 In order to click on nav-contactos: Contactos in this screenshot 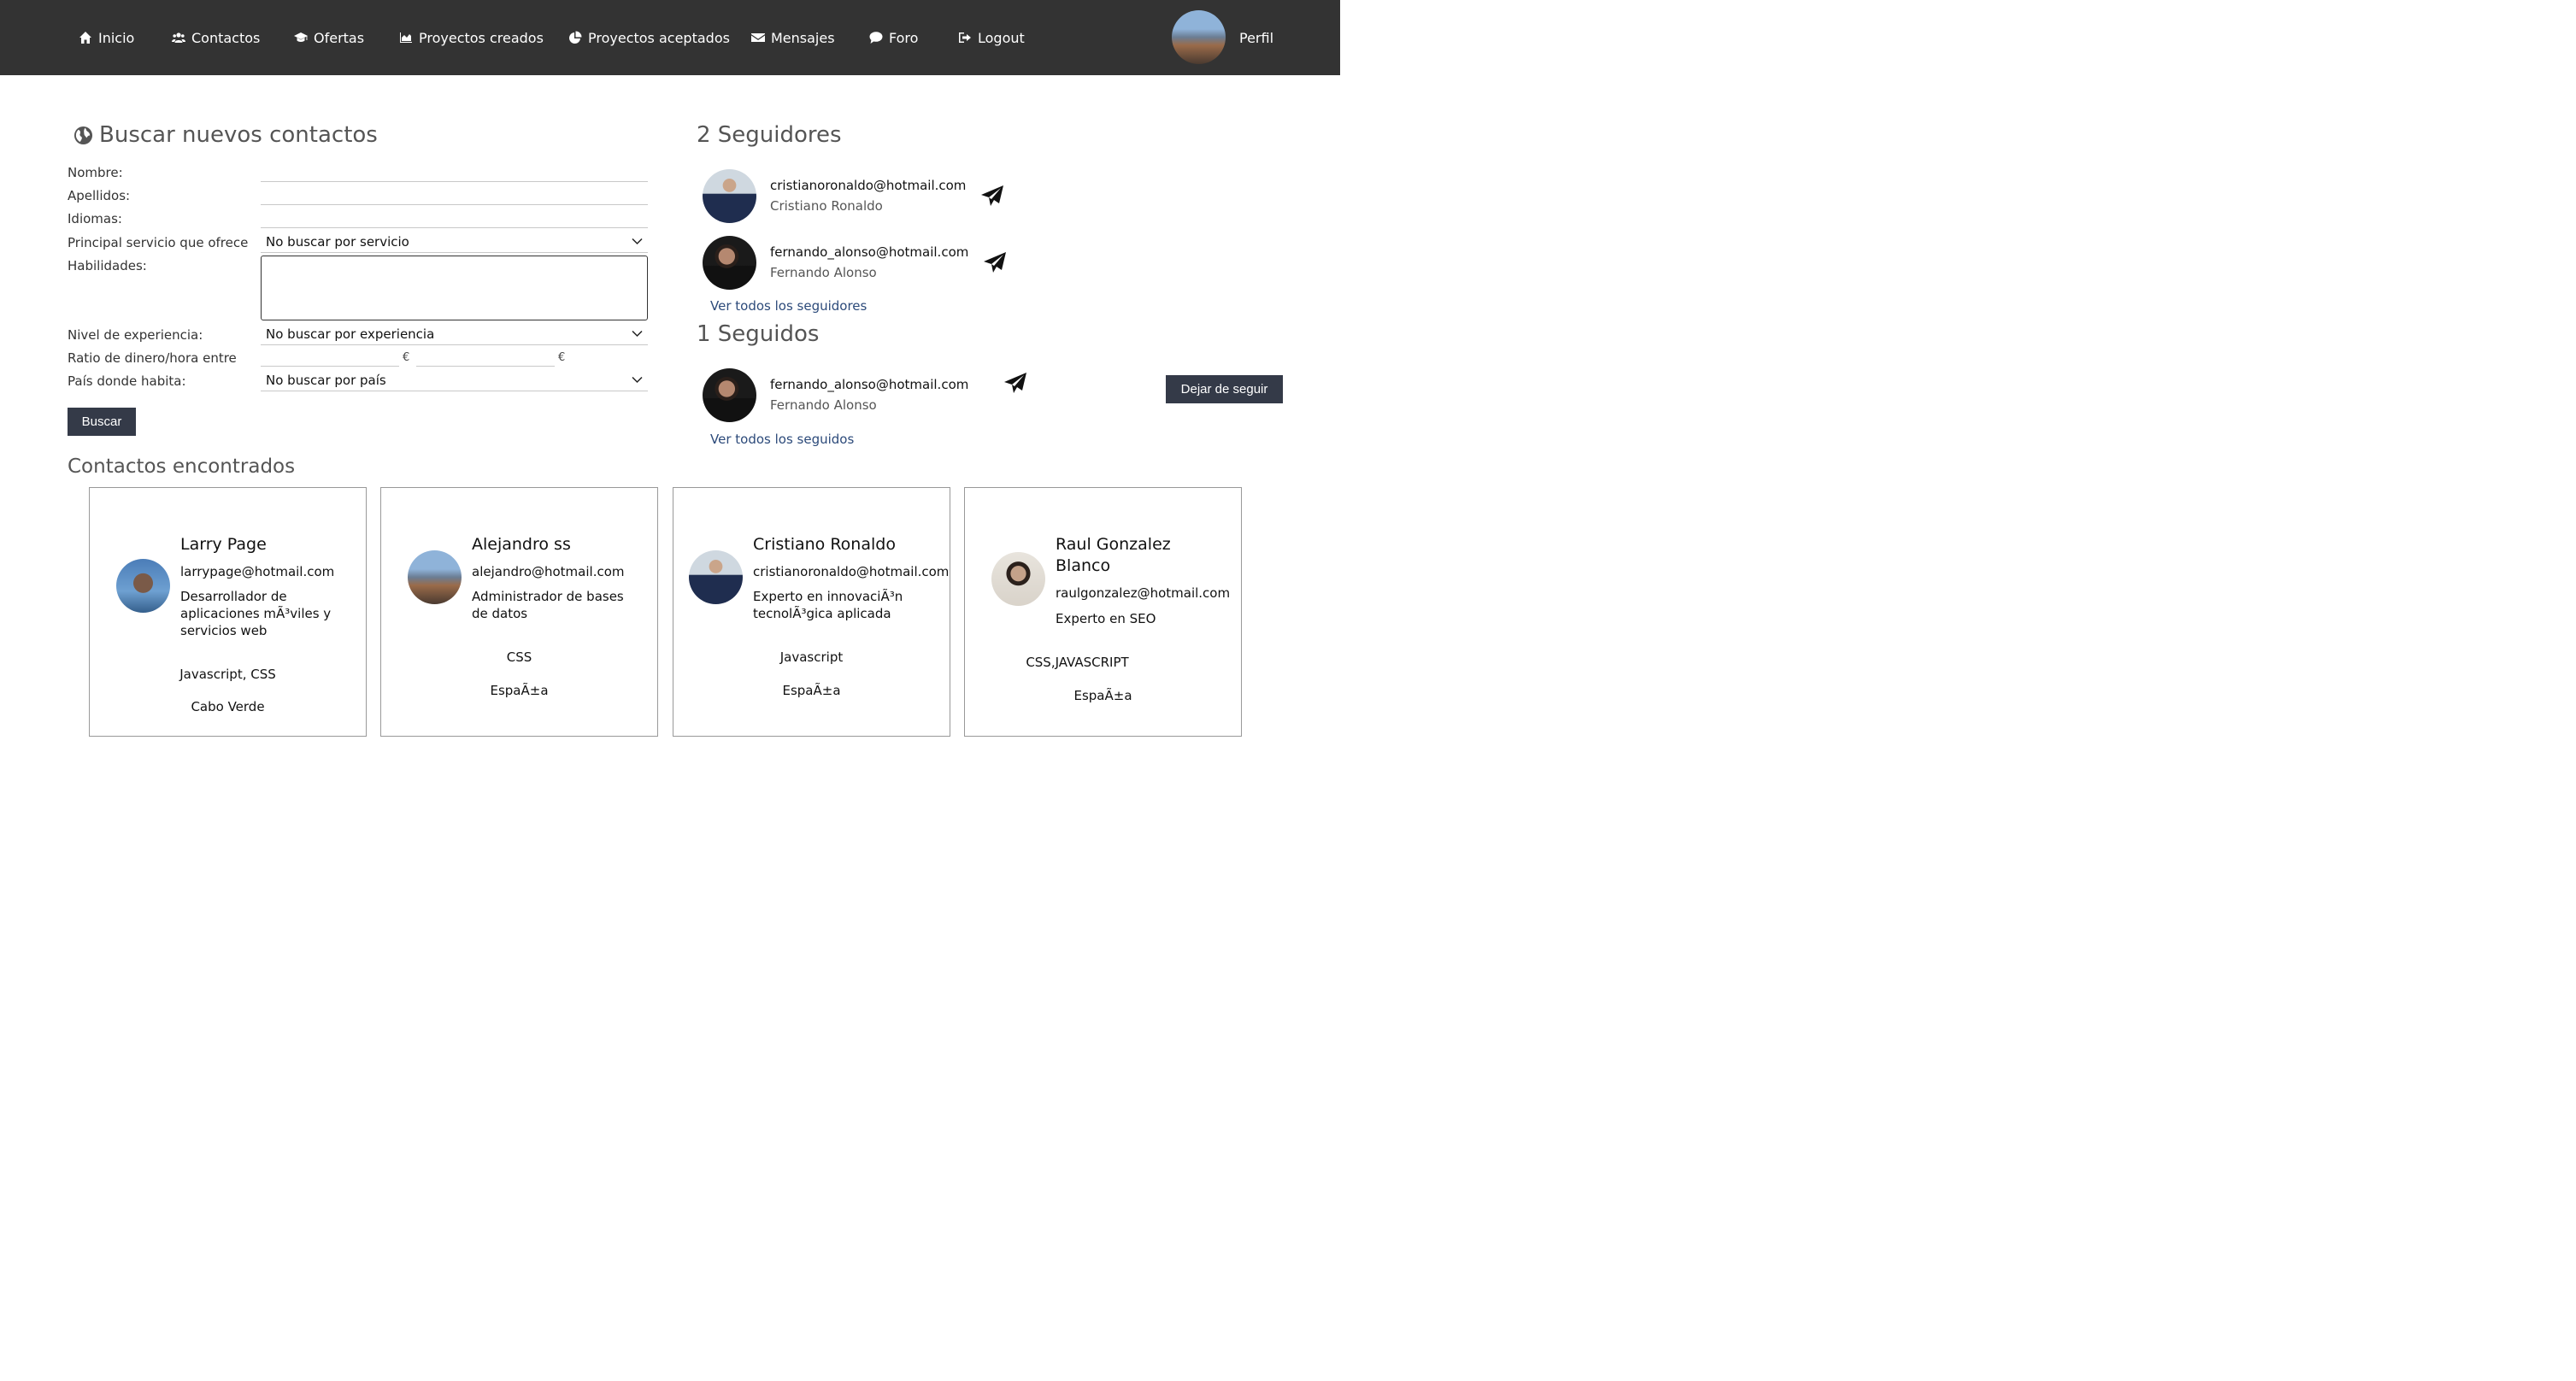, I will do `click(216, 37)`.